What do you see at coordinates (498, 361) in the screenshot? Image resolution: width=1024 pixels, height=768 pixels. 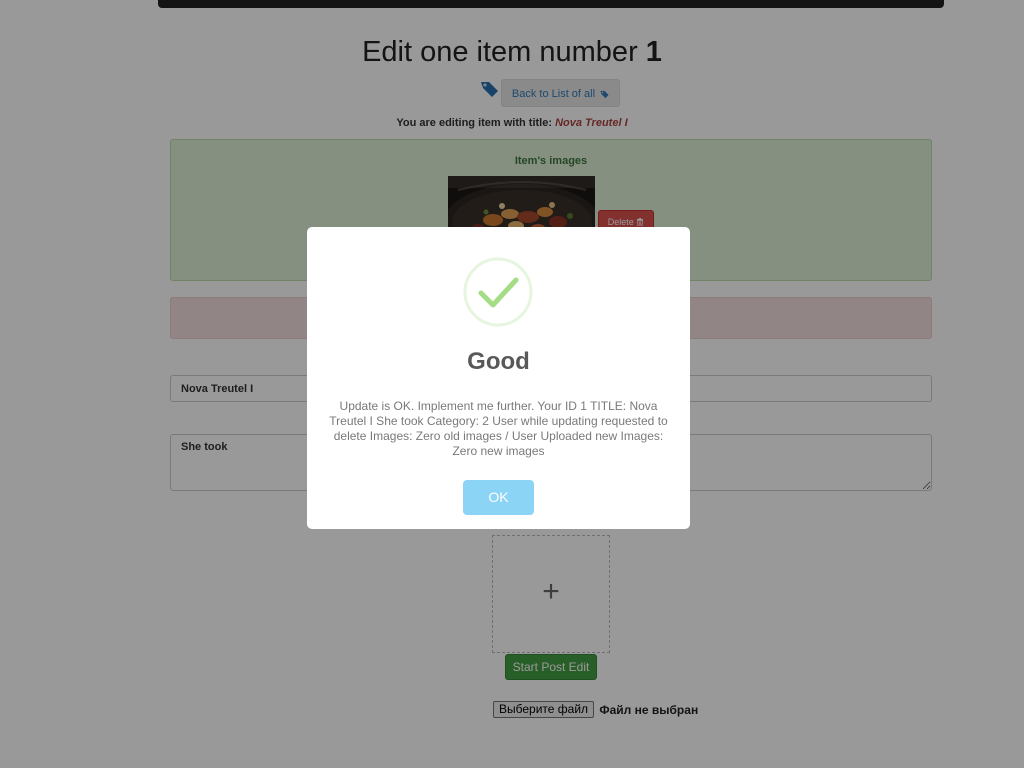 I see `modal-title: Good` at bounding box center [498, 361].